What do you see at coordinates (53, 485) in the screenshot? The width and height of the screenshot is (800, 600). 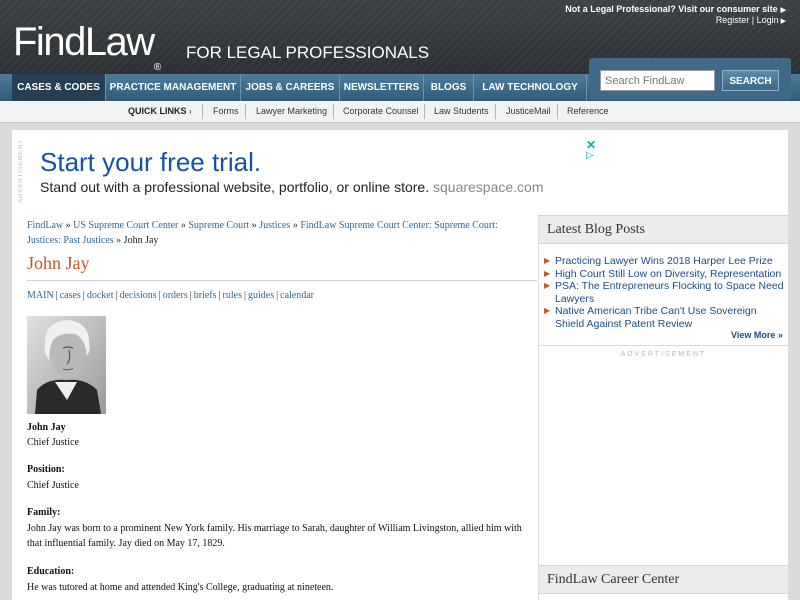 I see `position-value: Chief Justice` at bounding box center [53, 485].